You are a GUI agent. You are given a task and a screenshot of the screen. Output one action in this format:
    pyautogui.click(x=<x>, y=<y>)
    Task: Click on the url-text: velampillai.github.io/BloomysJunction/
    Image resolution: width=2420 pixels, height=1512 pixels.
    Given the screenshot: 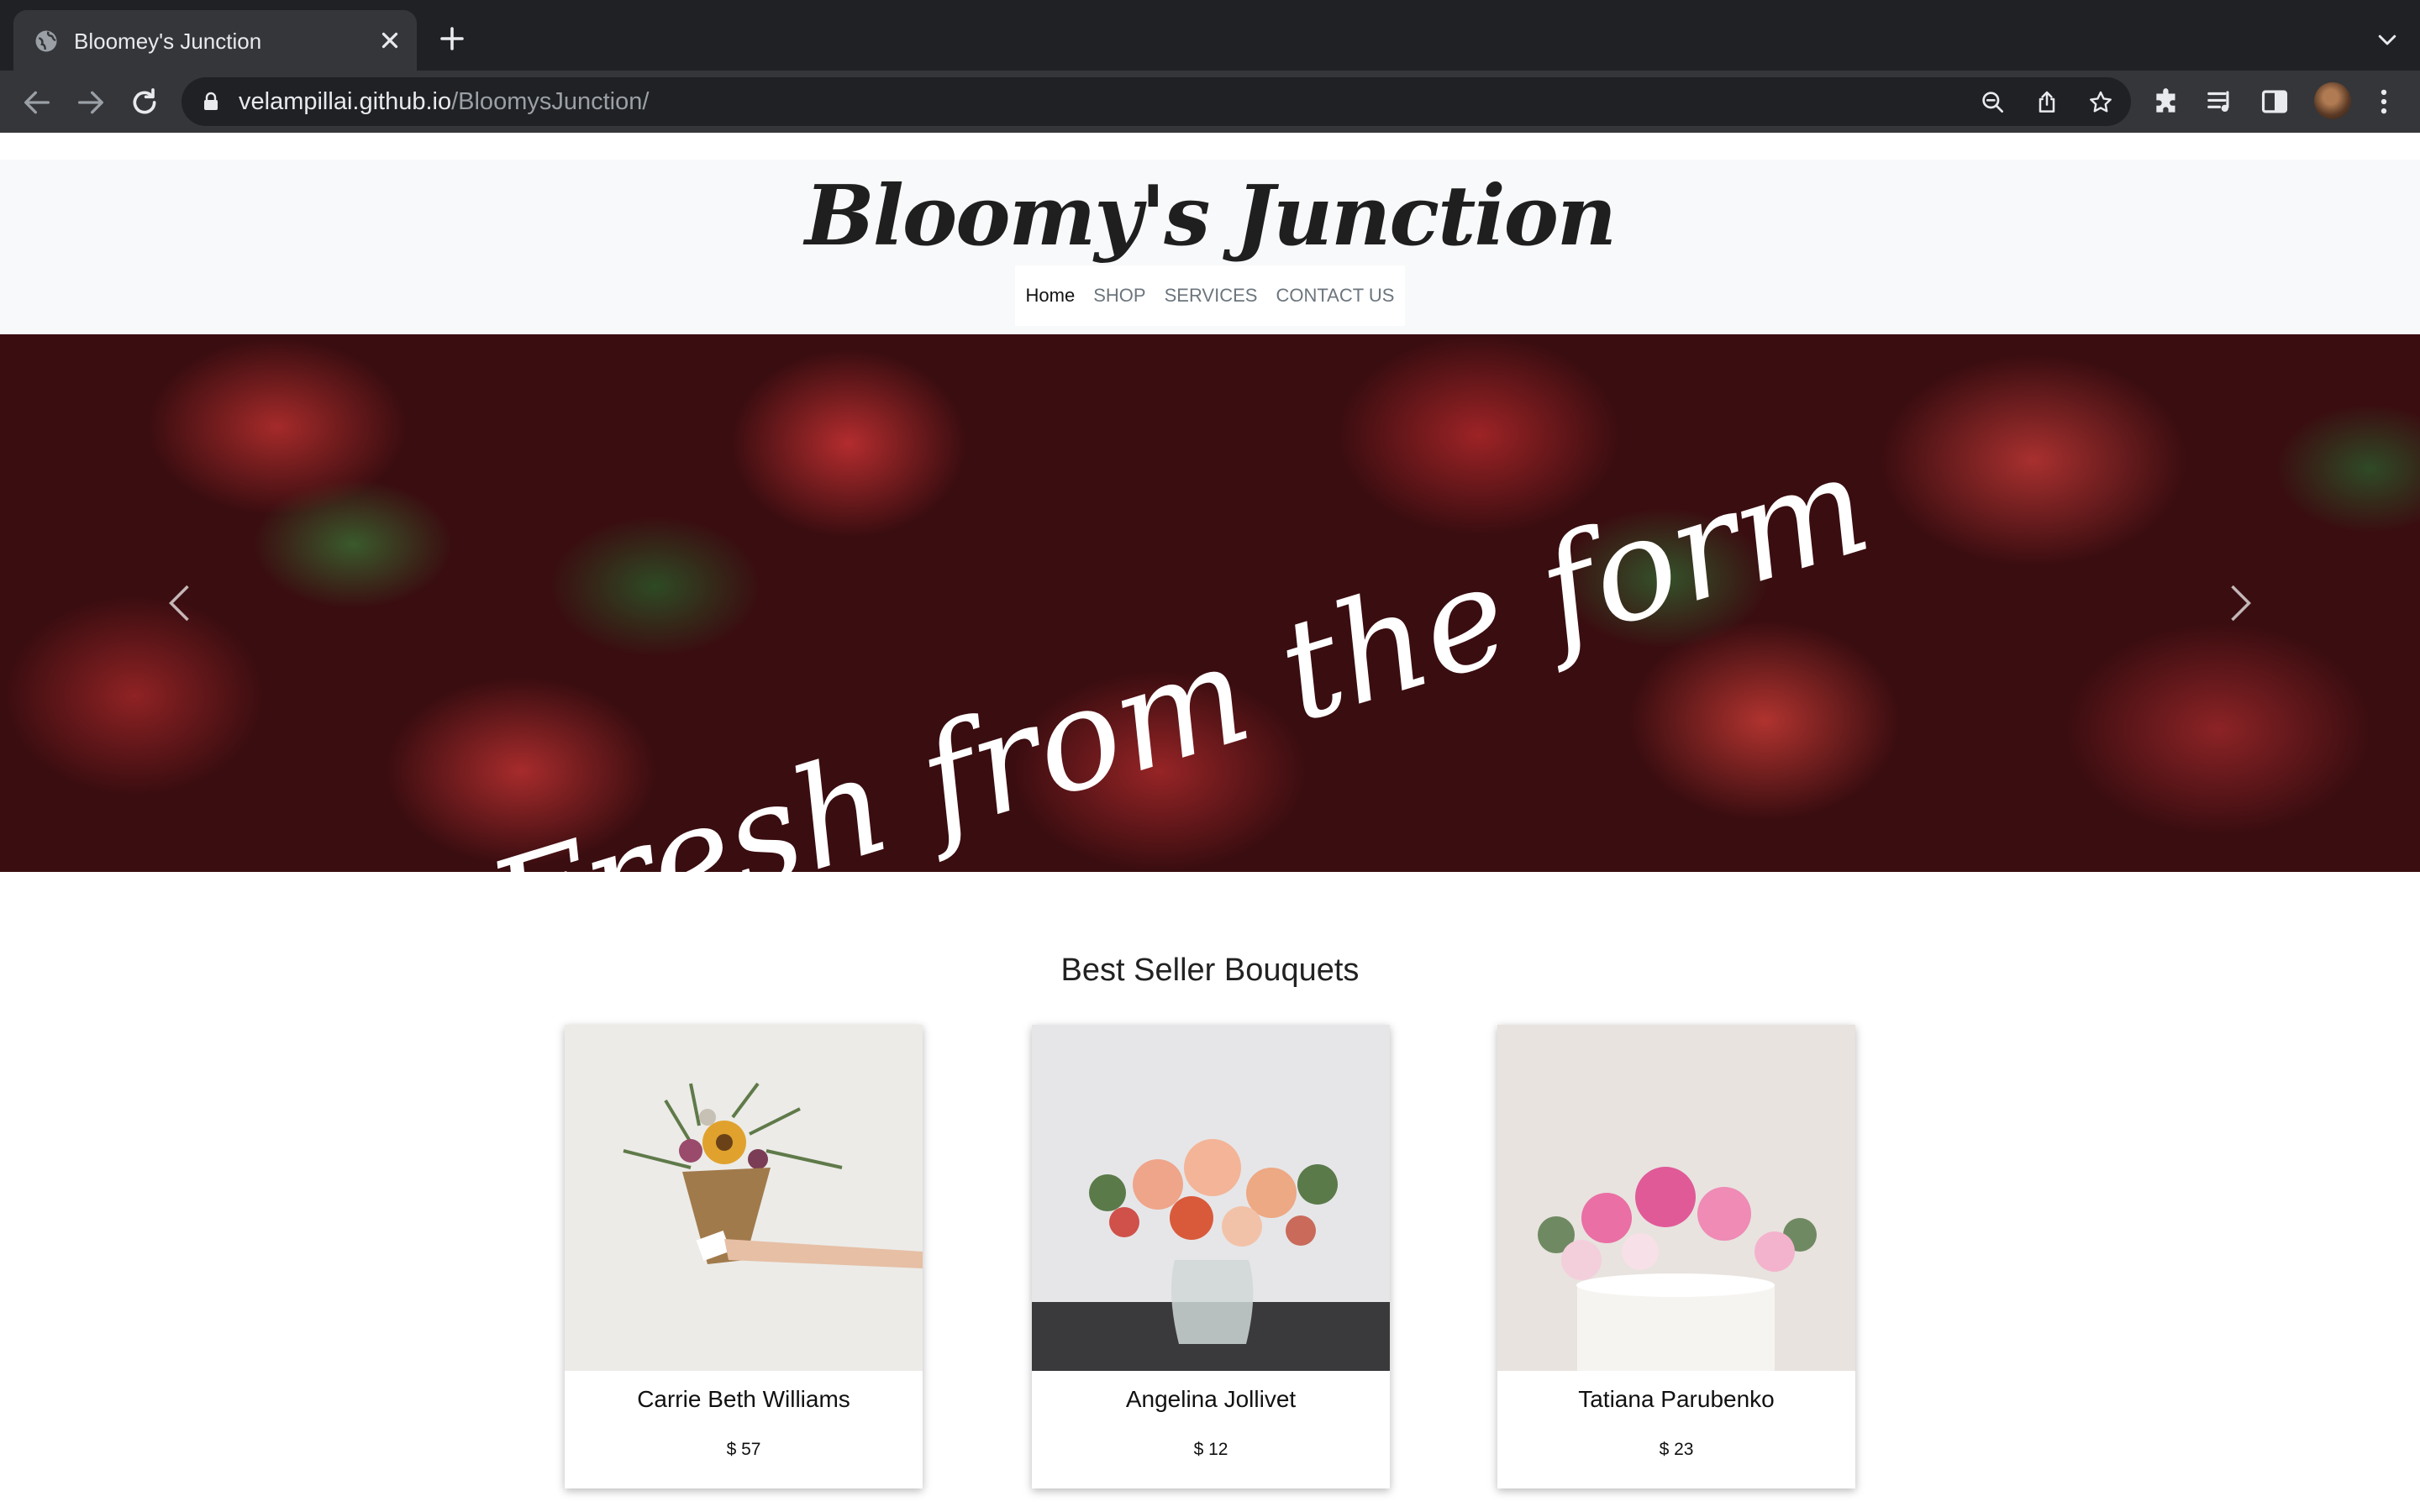 What is the action you would take?
    pyautogui.click(x=444, y=101)
    